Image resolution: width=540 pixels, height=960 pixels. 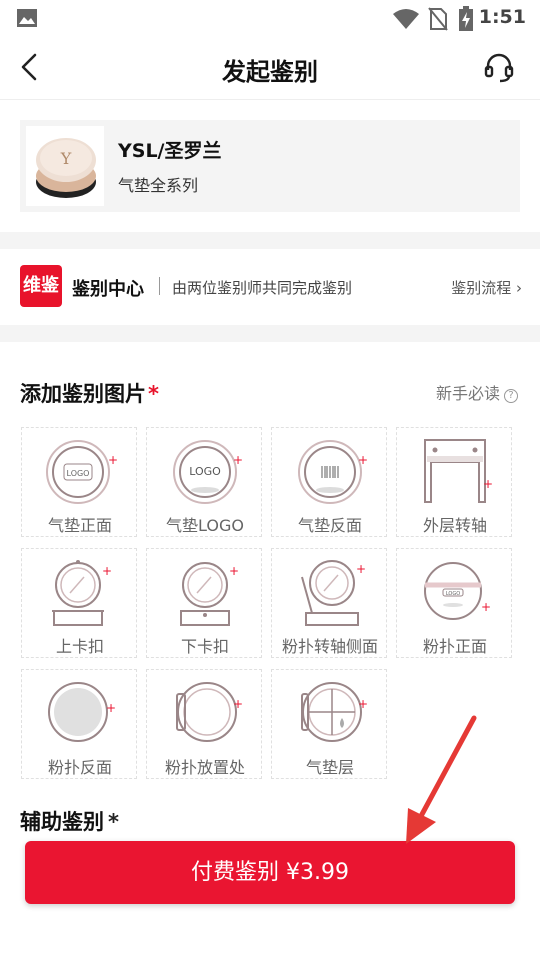 I want to click on photo-slot-label: 粉扑反面, so click(x=79, y=767).